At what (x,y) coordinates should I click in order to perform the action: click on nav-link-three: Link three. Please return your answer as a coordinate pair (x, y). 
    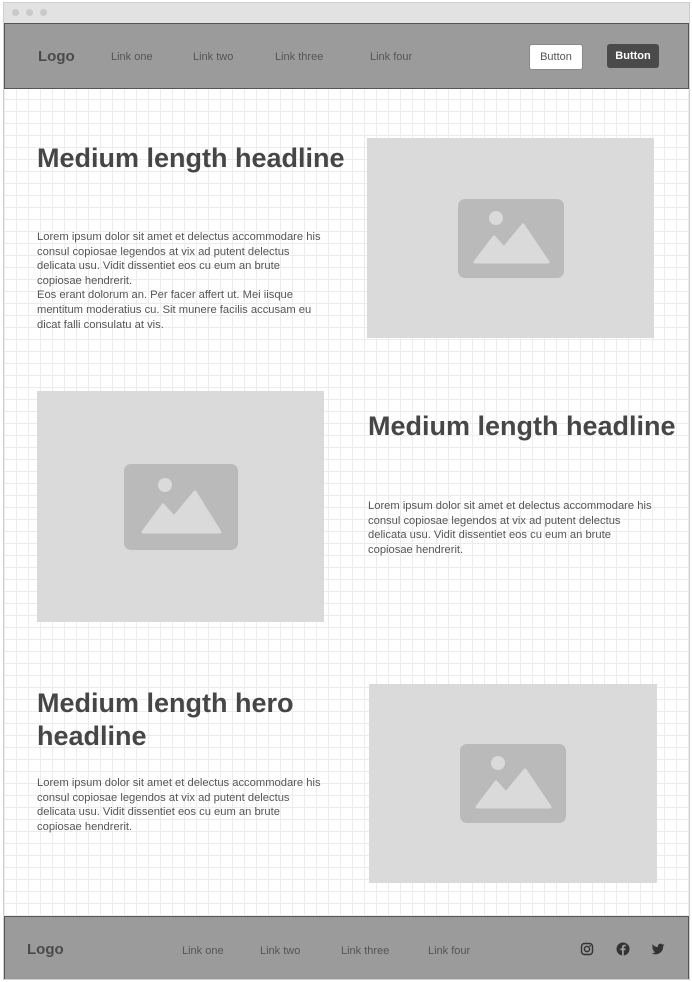
    Looking at the image, I should click on (299, 57).